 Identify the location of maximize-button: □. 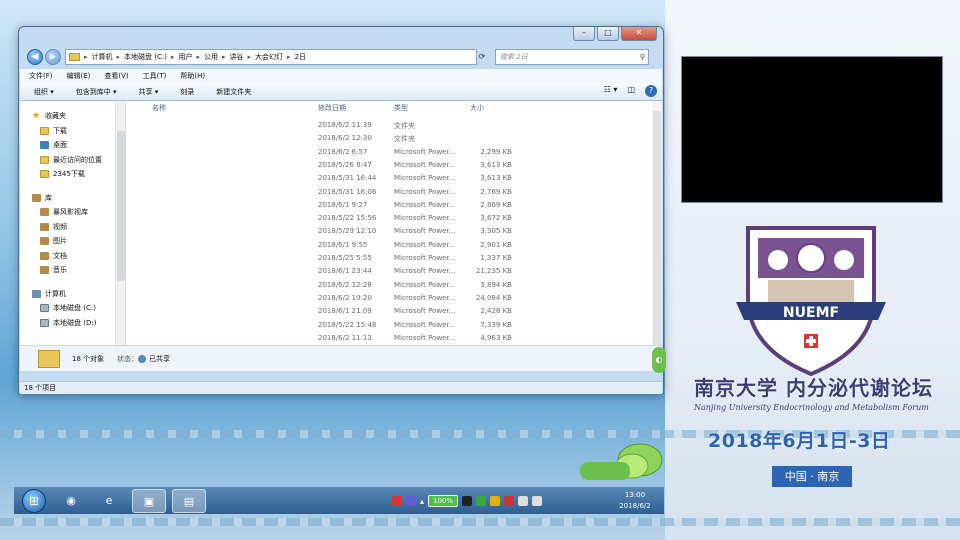
(608, 34).